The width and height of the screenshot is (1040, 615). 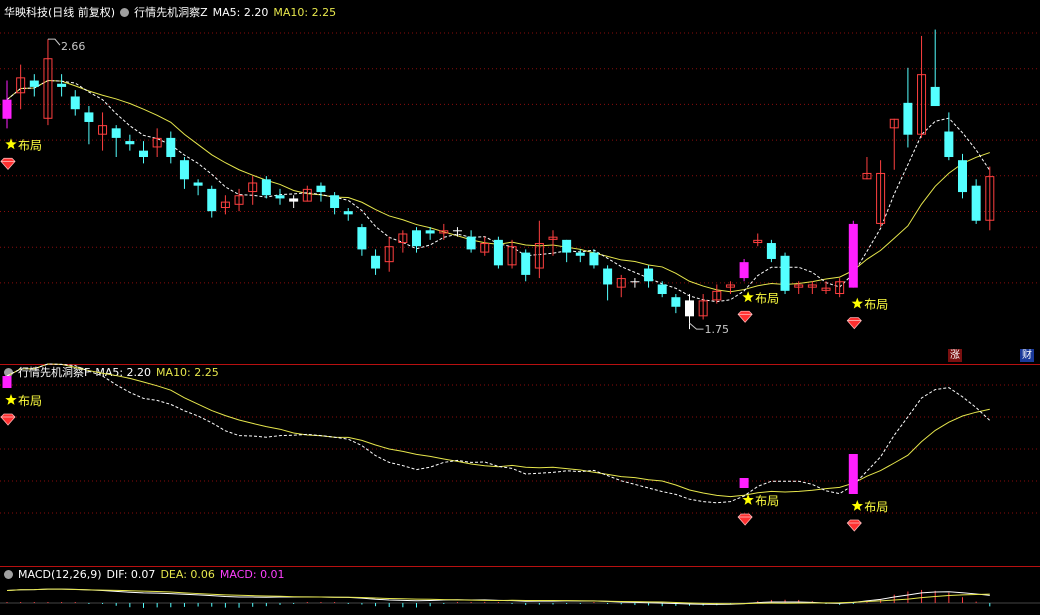 What do you see at coordinates (498, 596) in the screenshot?
I see `dea-line` at bounding box center [498, 596].